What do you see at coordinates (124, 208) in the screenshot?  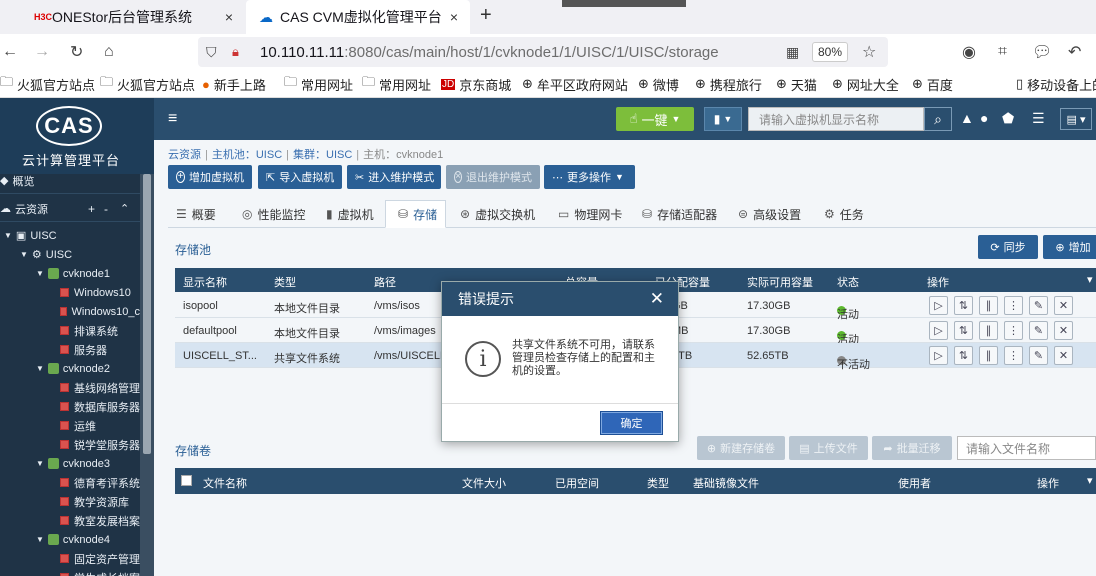 I see `collapse-icon: ⌃` at bounding box center [124, 208].